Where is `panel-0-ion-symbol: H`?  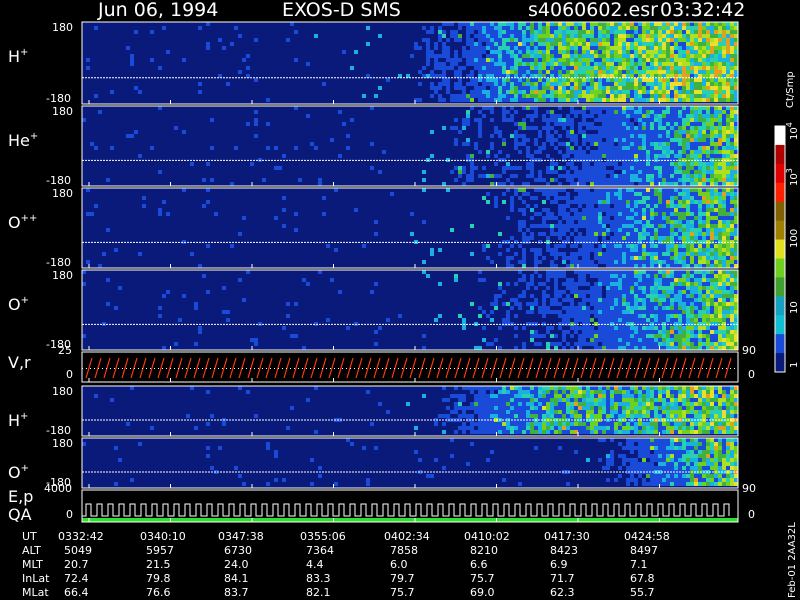
panel-0-ion-symbol: H is located at coordinates (14, 56).